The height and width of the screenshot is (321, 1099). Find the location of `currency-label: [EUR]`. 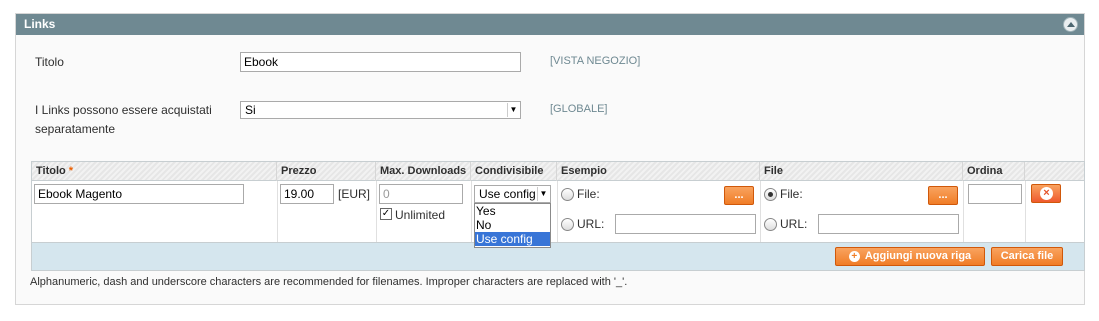

currency-label: [EUR] is located at coordinates (354, 194).